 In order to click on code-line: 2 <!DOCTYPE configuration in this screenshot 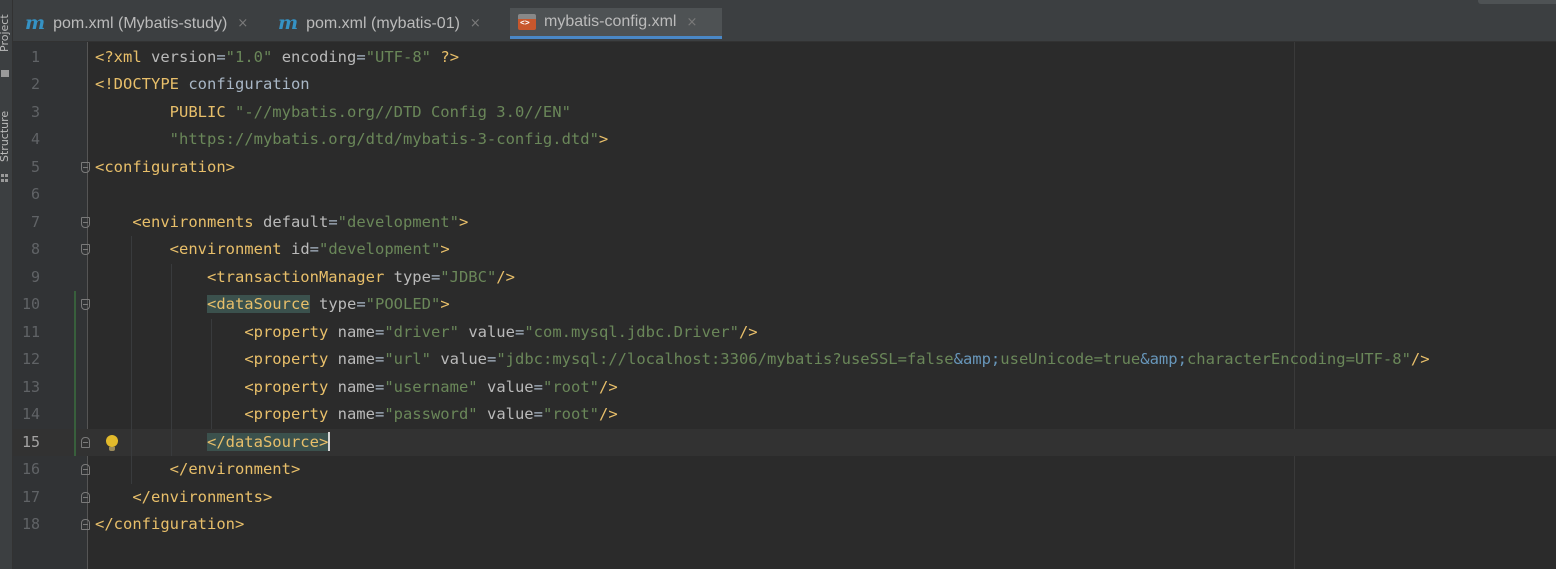, I will do `click(784, 85)`.